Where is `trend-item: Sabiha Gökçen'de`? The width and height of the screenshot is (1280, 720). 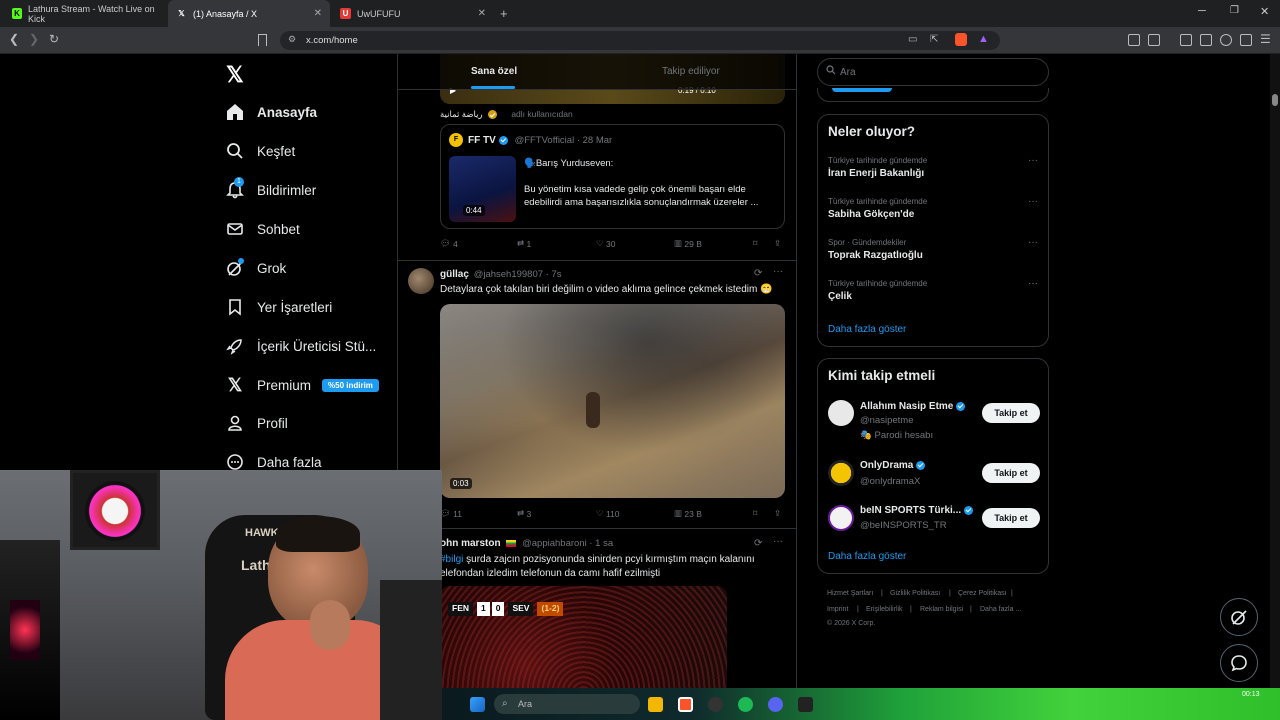 trend-item: Sabiha Gökçen'de is located at coordinates (871, 214).